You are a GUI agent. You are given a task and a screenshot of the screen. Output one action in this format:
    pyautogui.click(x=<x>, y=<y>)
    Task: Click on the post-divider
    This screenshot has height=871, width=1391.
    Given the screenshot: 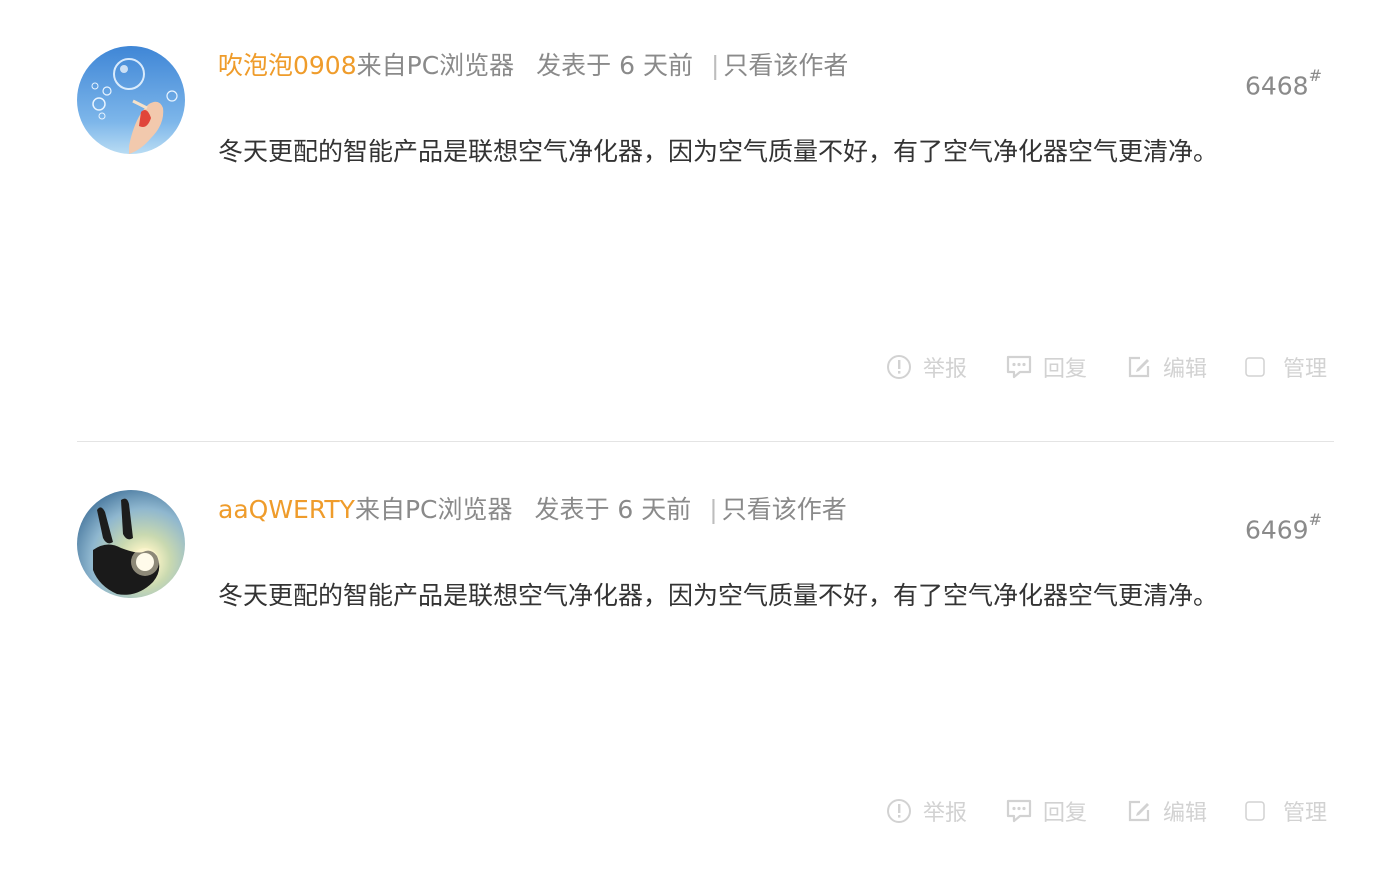 What is the action you would take?
    pyautogui.click(x=705, y=441)
    